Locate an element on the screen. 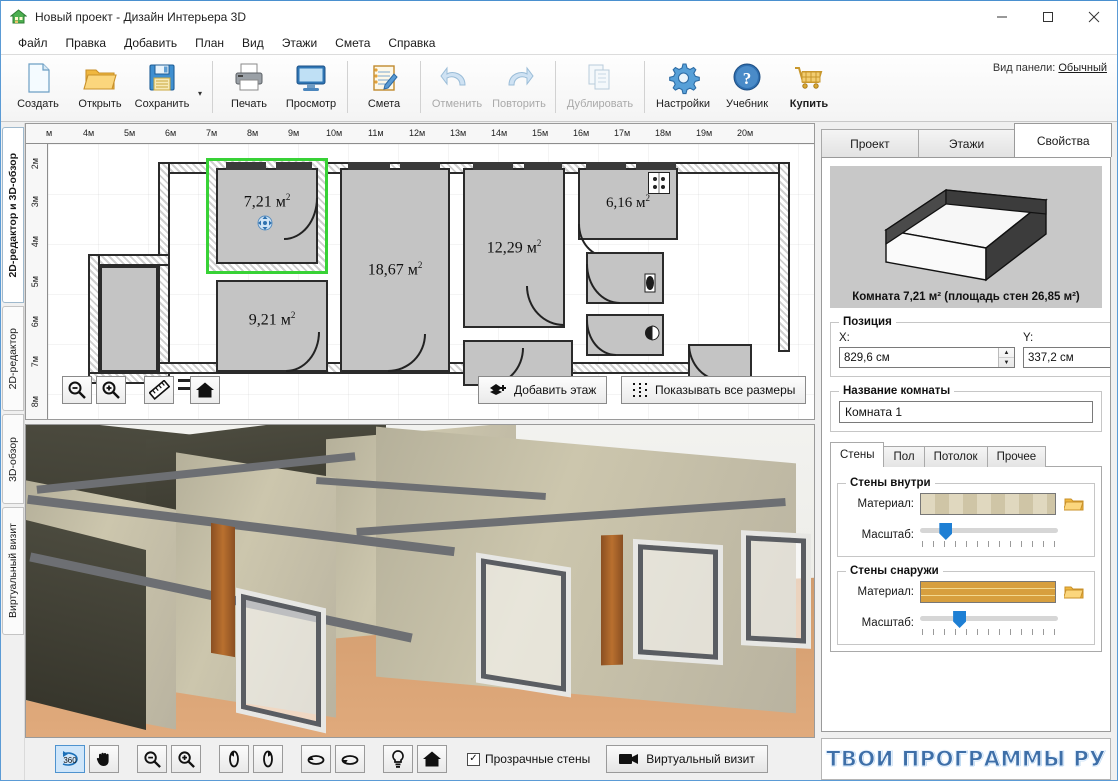 The width and height of the screenshot is (1118, 781). x-spinner-arrows: ▲ ▼ is located at coordinates (1006, 357).